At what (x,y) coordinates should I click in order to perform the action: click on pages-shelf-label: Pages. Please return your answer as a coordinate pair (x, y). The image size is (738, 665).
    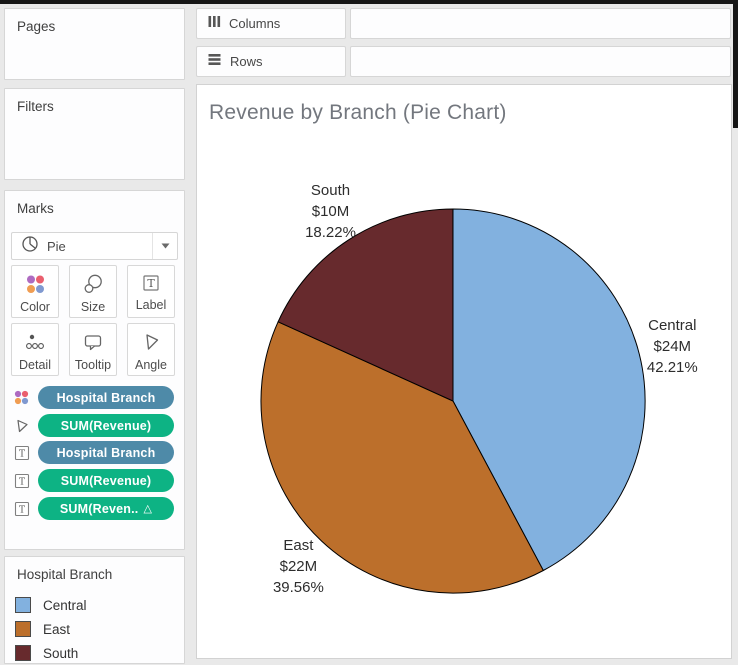
    Looking at the image, I should click on (36, 26).